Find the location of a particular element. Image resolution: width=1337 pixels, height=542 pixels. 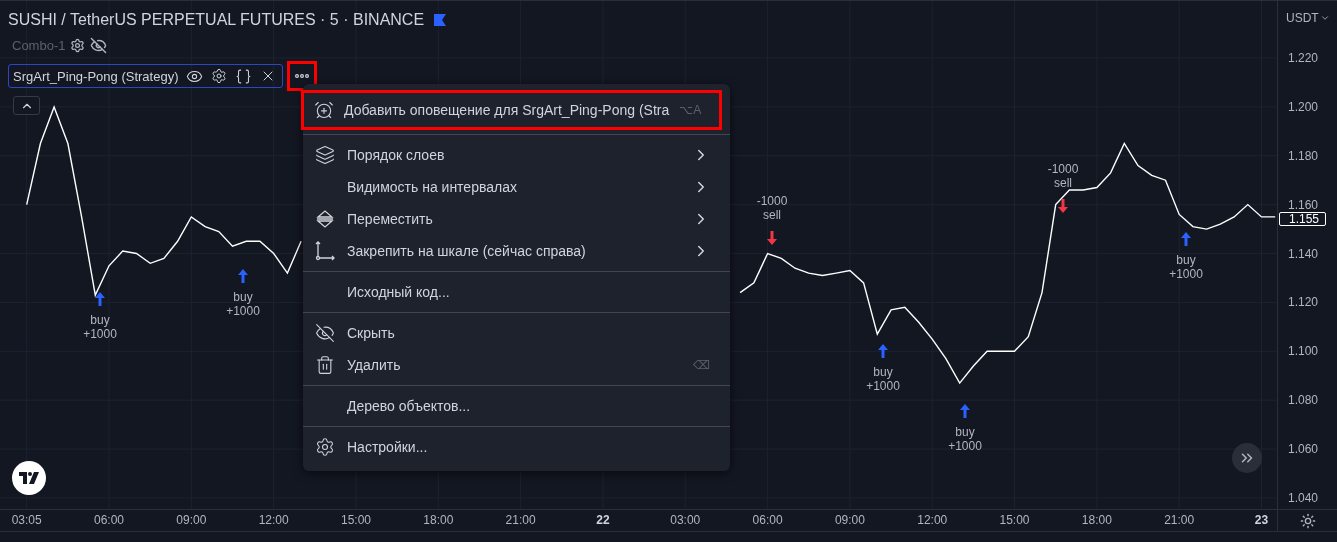

currency-dropdown: USDT is located at coordinates (1308, 18).